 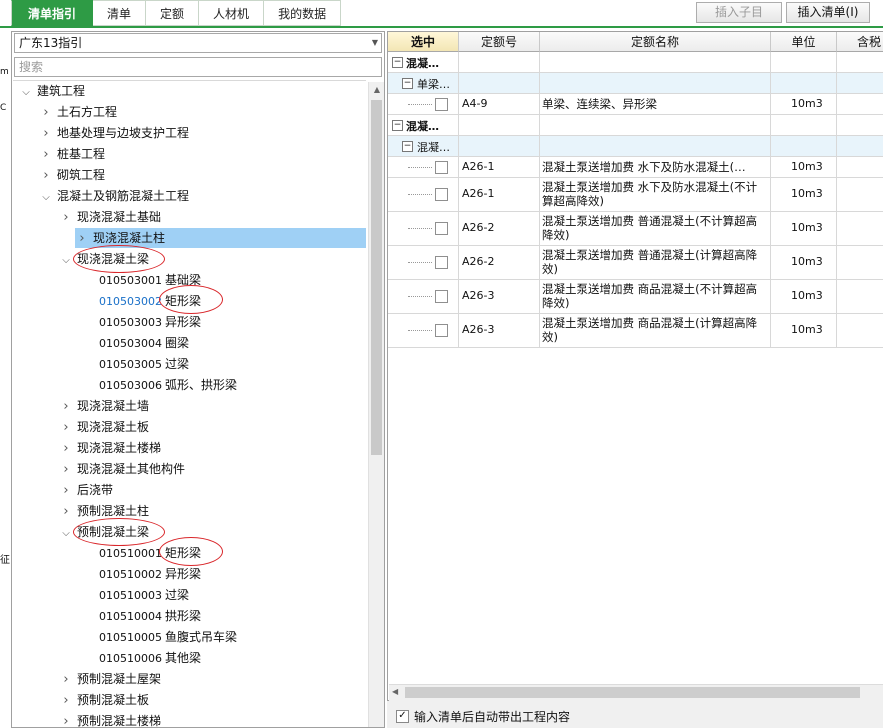 What do you see at coordinates (420, 262) in the screenshot?
I see `tree-connector` at bounding box center [420, 262].